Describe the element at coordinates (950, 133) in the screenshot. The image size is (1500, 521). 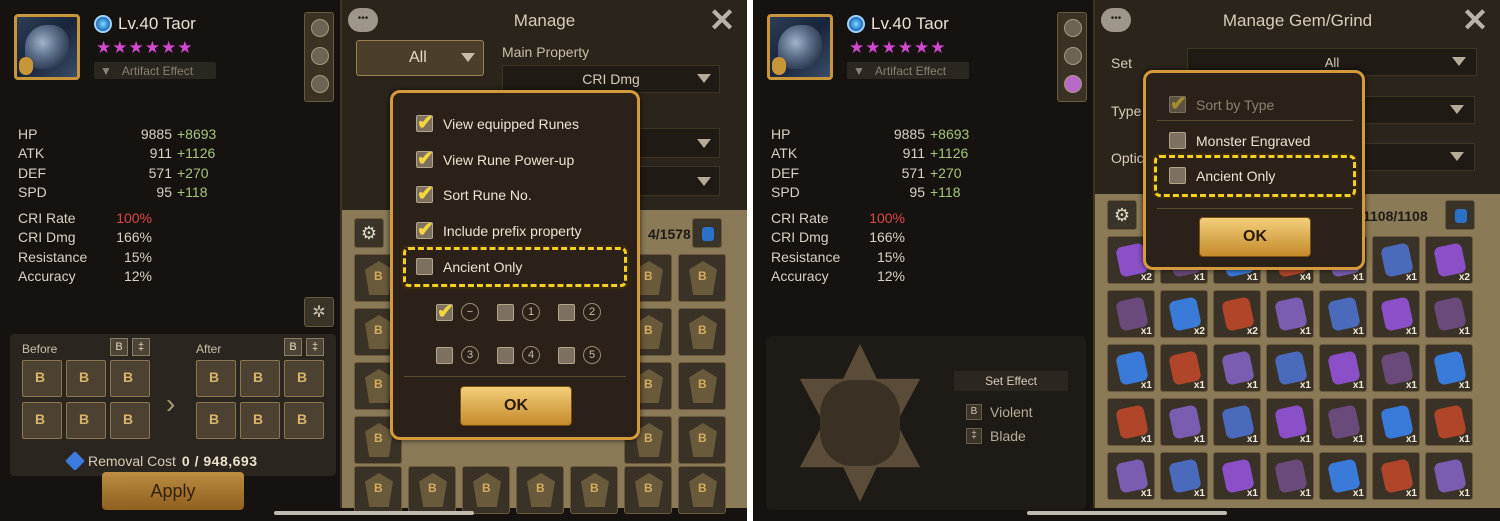
I see `stat-bonus: +8693` at that location.